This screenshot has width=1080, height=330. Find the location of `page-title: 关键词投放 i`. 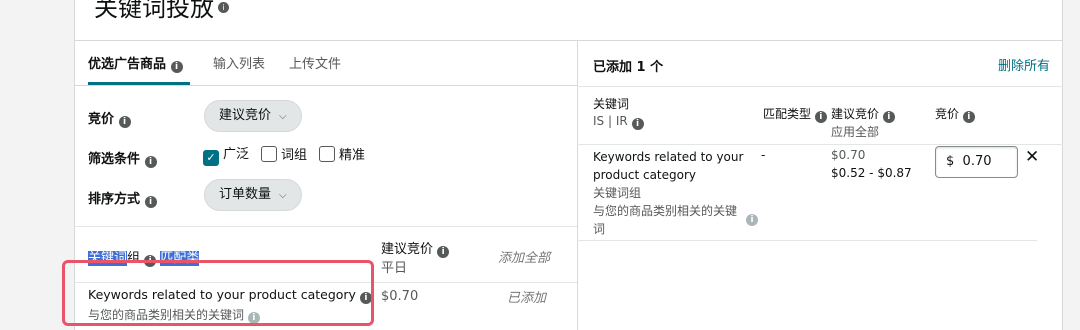

page-title: 关键词投放 i is located at coordinates (161, 11).